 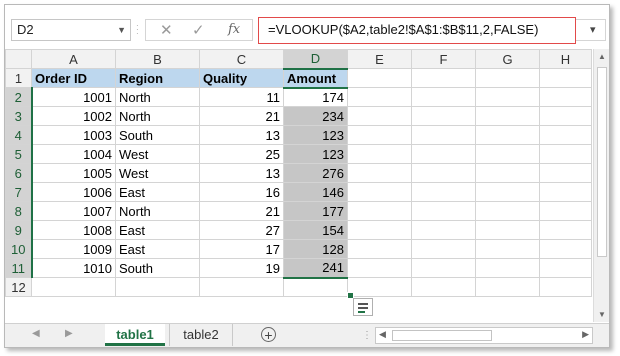 I want to click on cell-quality: 16, so click(x=241, y=192).